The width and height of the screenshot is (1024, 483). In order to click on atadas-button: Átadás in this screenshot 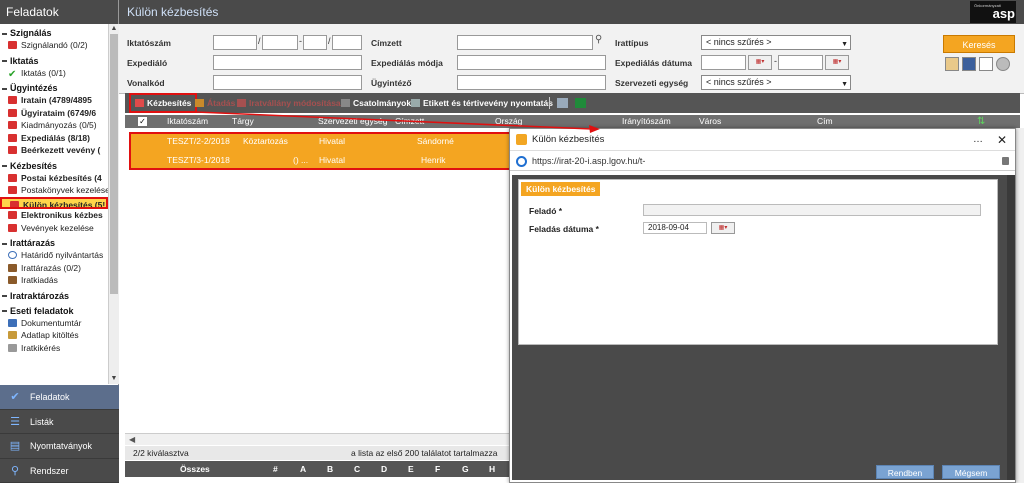, I will do `click(215, 103)`.